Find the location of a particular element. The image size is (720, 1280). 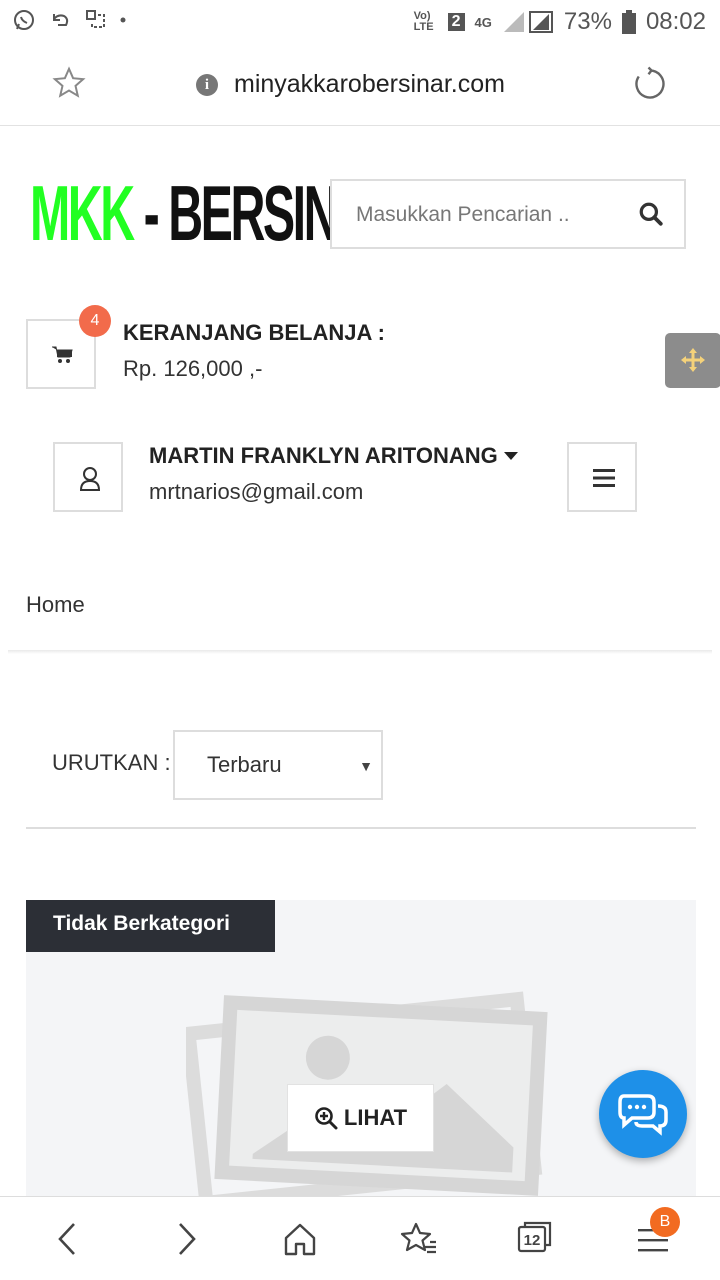

dot-icon is located at coordinates (123, 20).